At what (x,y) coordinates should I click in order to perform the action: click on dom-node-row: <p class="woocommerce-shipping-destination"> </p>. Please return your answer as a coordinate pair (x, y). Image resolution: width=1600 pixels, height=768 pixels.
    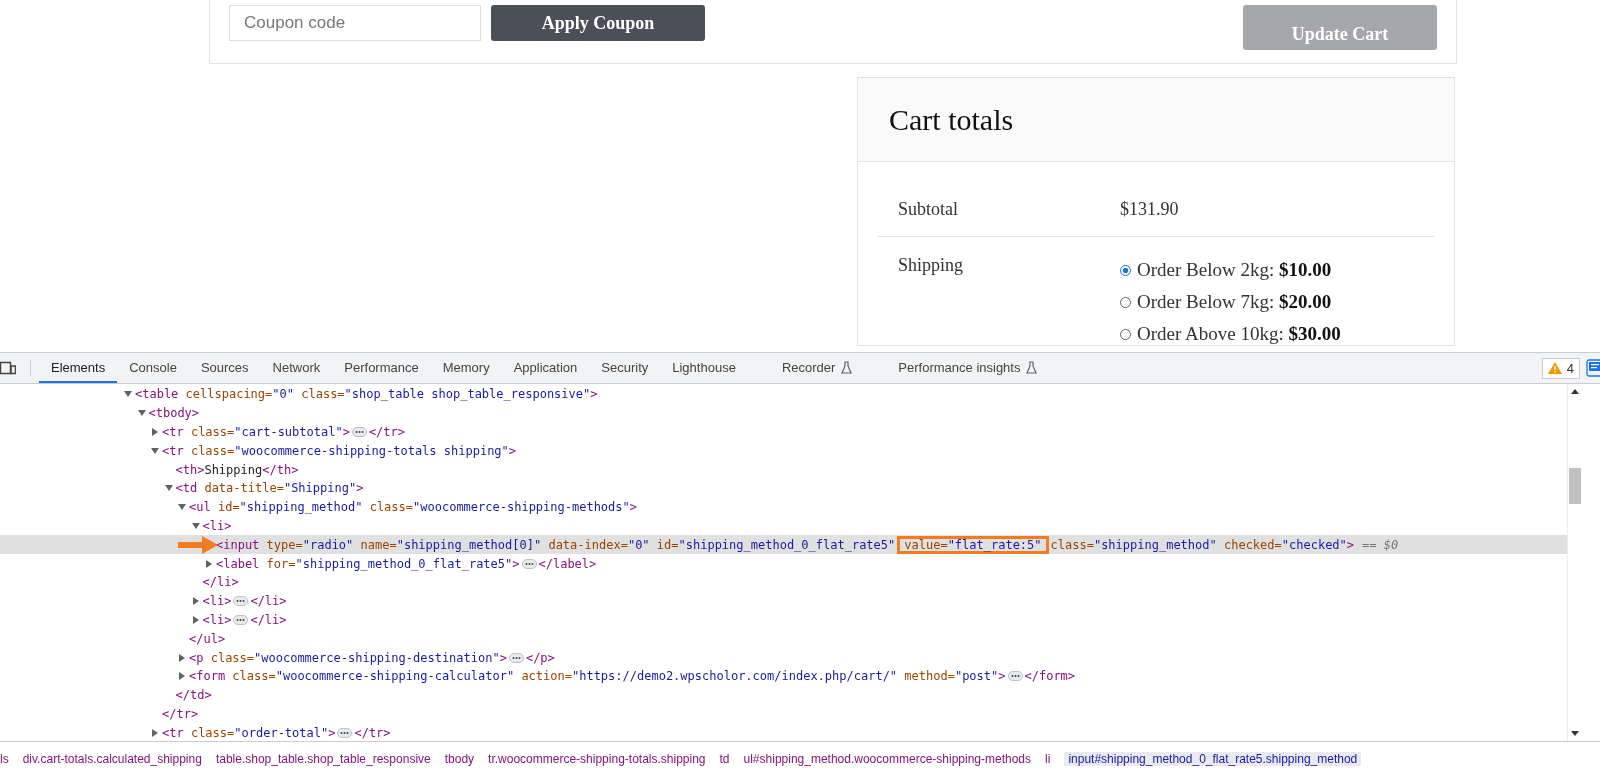
    Looking at the image, I should click on (783, 657).